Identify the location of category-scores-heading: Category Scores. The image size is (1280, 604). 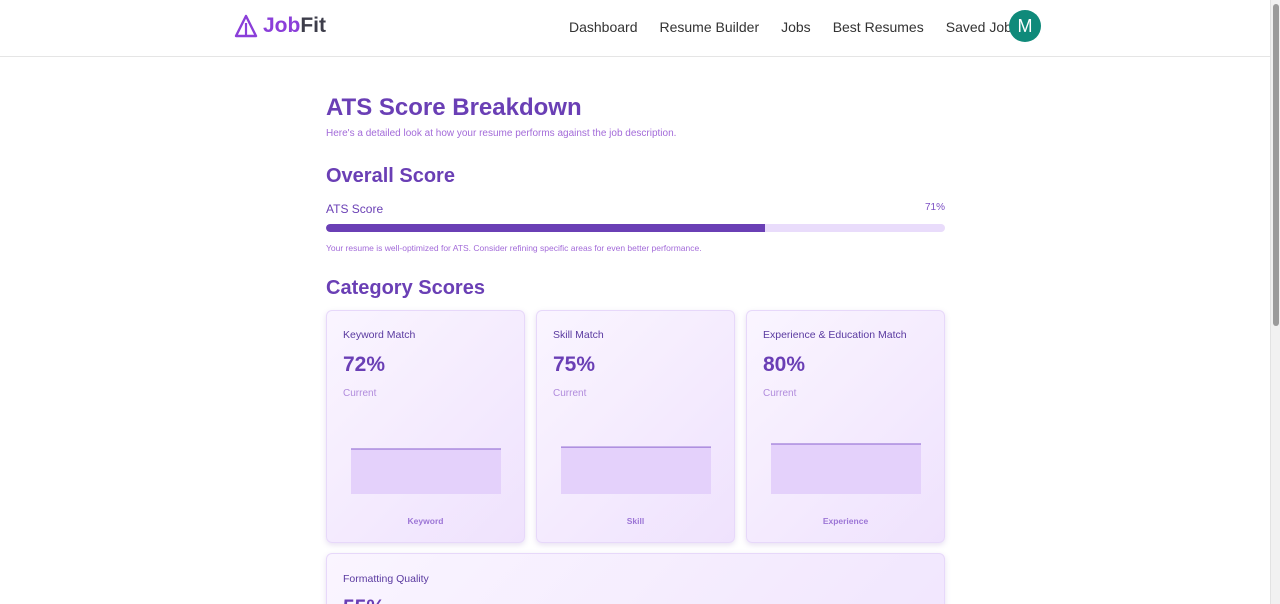
(405, 288).